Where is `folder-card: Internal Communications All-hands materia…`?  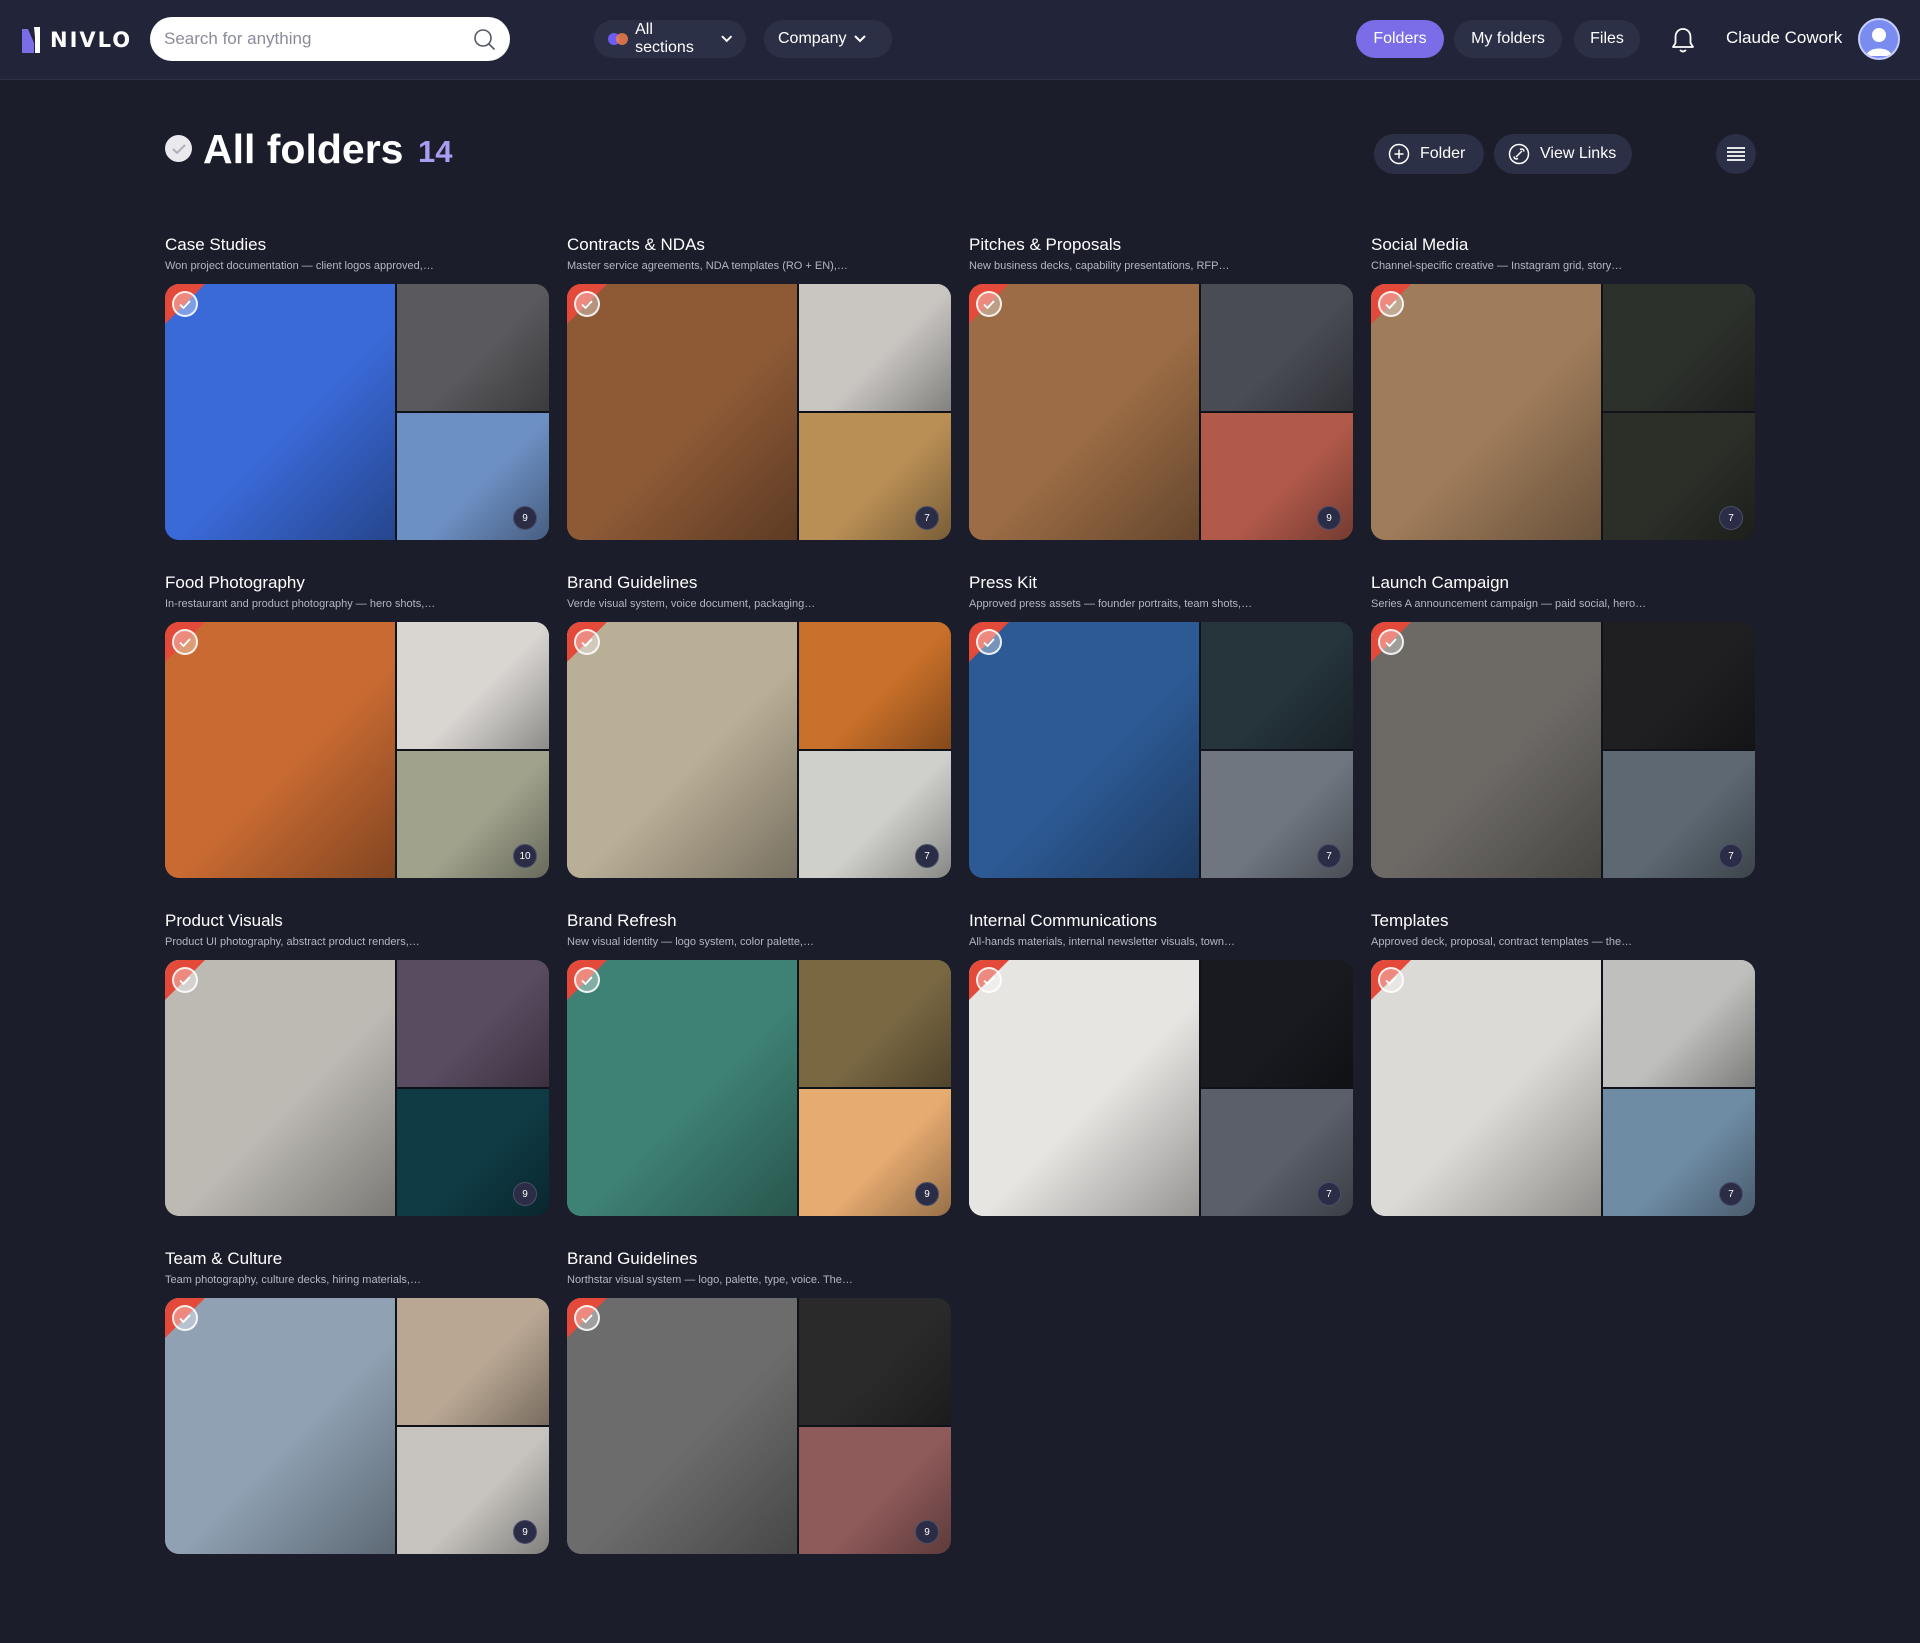
folder-card: Internal Communications All-hands materia… is located at coordinates (1161, 1063).